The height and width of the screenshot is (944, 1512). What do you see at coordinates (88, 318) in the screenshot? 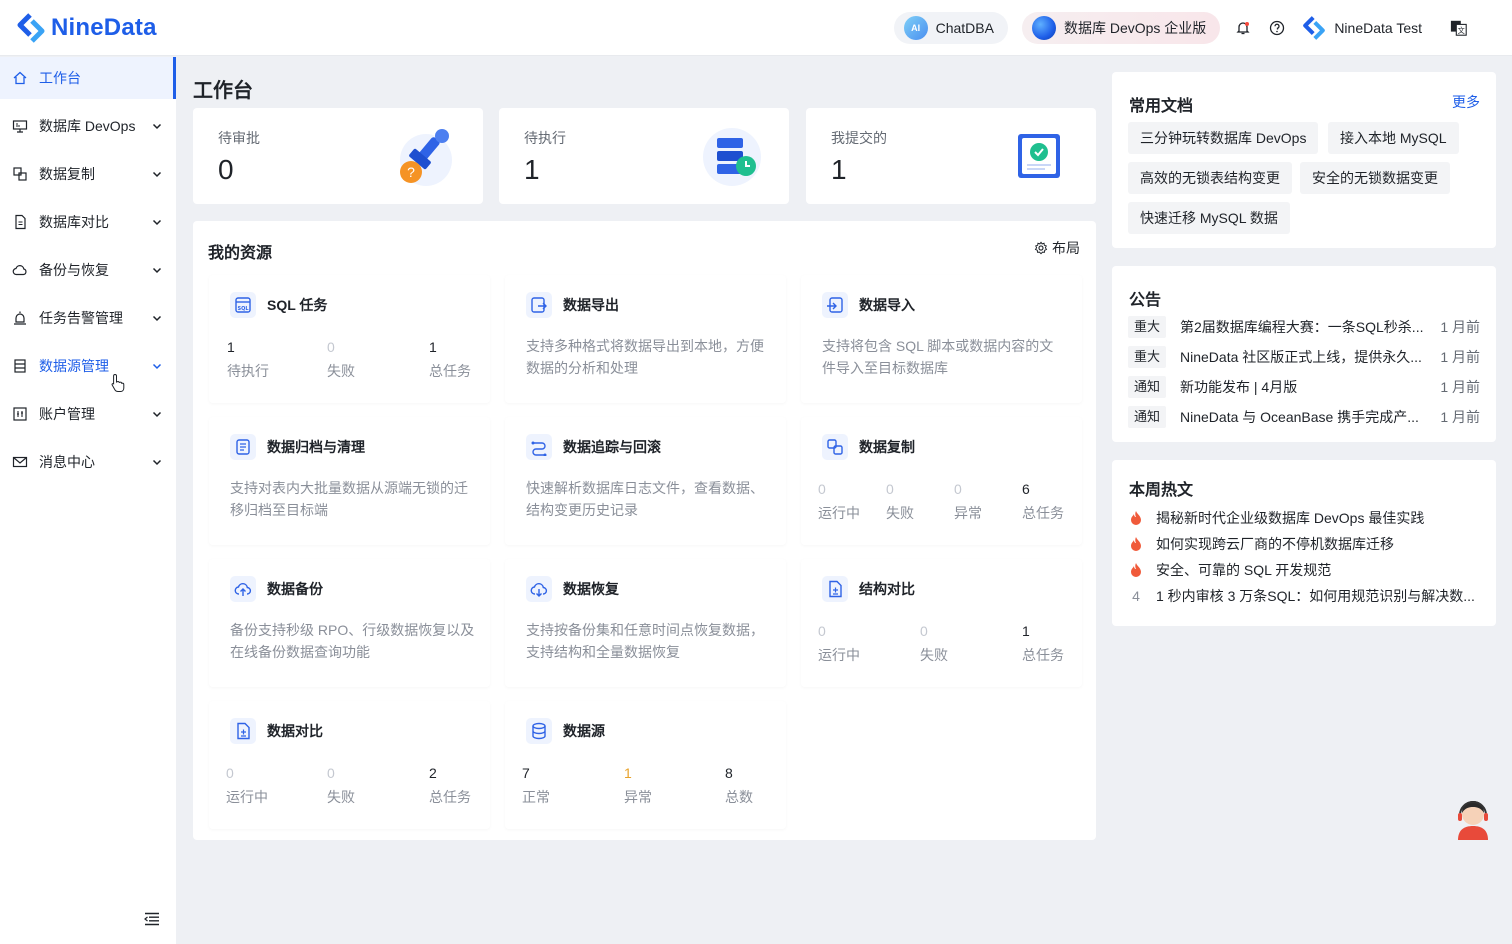
I see `sidebar-item-alarm: 任务告警管理` at bounding box center [88, 318].